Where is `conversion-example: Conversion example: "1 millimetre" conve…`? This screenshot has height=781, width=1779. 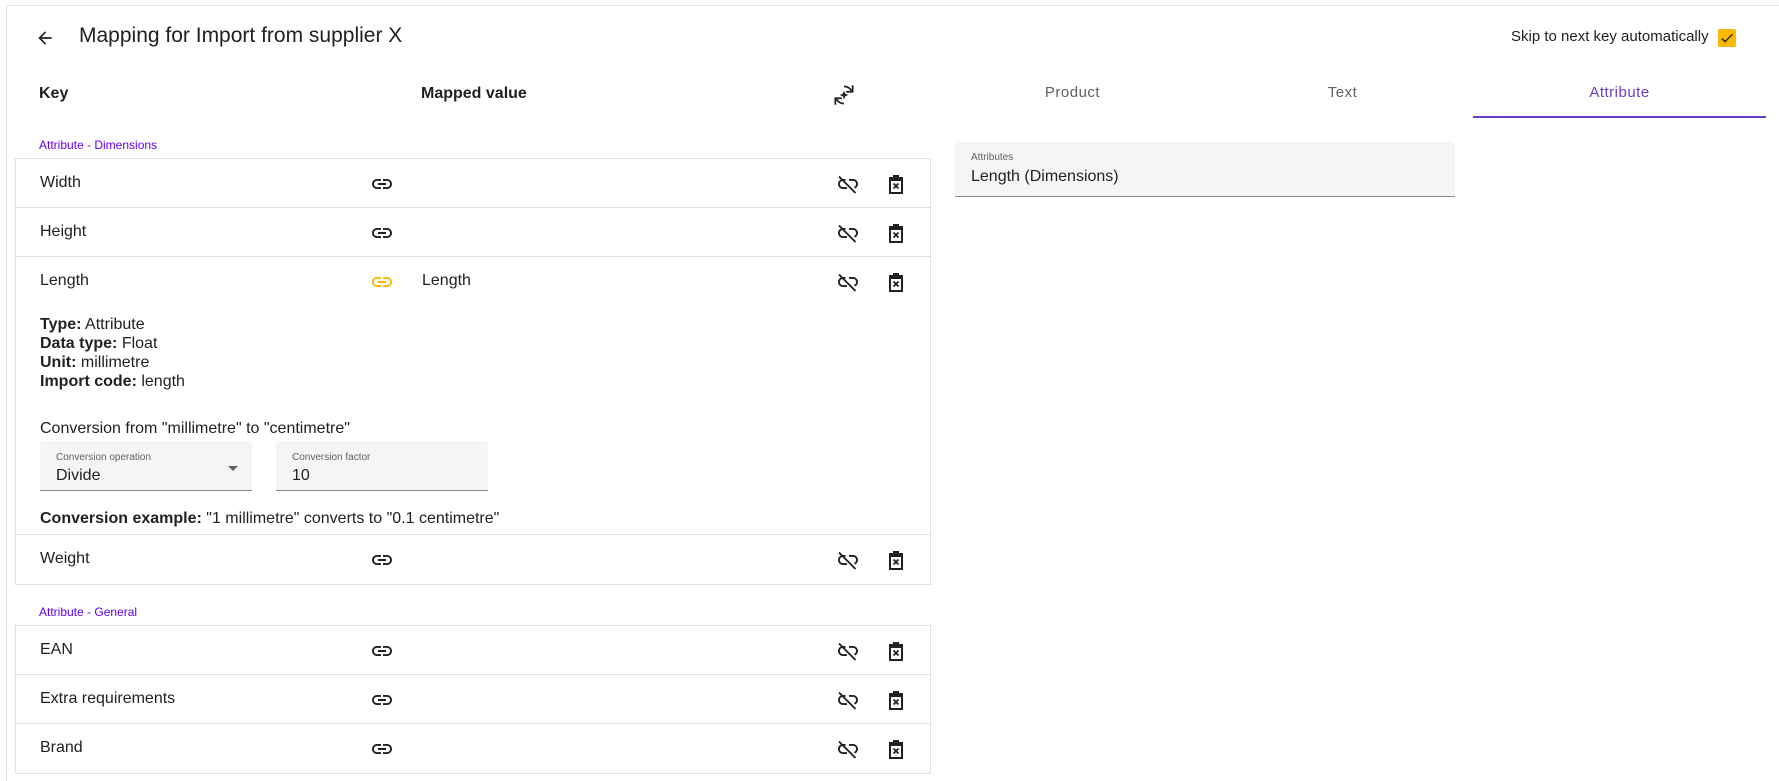
conversion-example: Conversion example: "1 millimetre" conve… is located at coordinates (269, 519).